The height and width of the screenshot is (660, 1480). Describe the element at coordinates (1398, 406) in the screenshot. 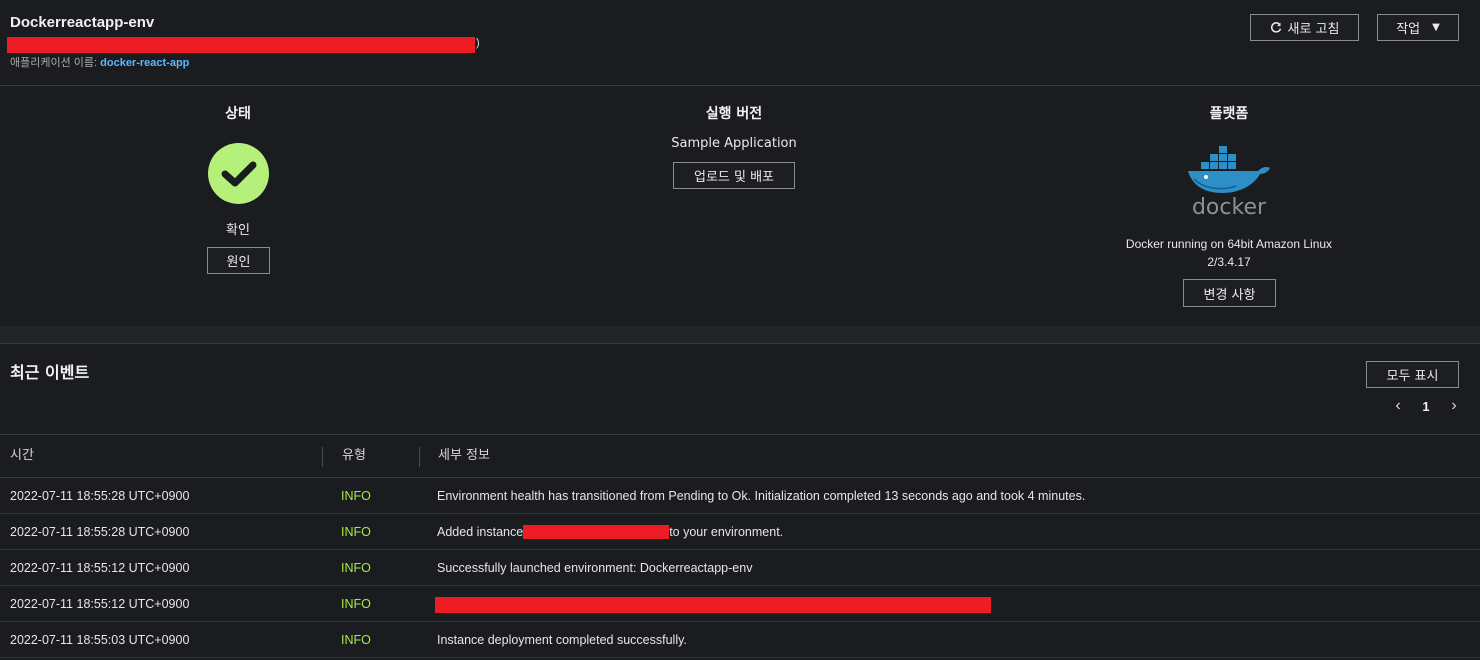

I see `chevron-left-icon: ‹` at that location.